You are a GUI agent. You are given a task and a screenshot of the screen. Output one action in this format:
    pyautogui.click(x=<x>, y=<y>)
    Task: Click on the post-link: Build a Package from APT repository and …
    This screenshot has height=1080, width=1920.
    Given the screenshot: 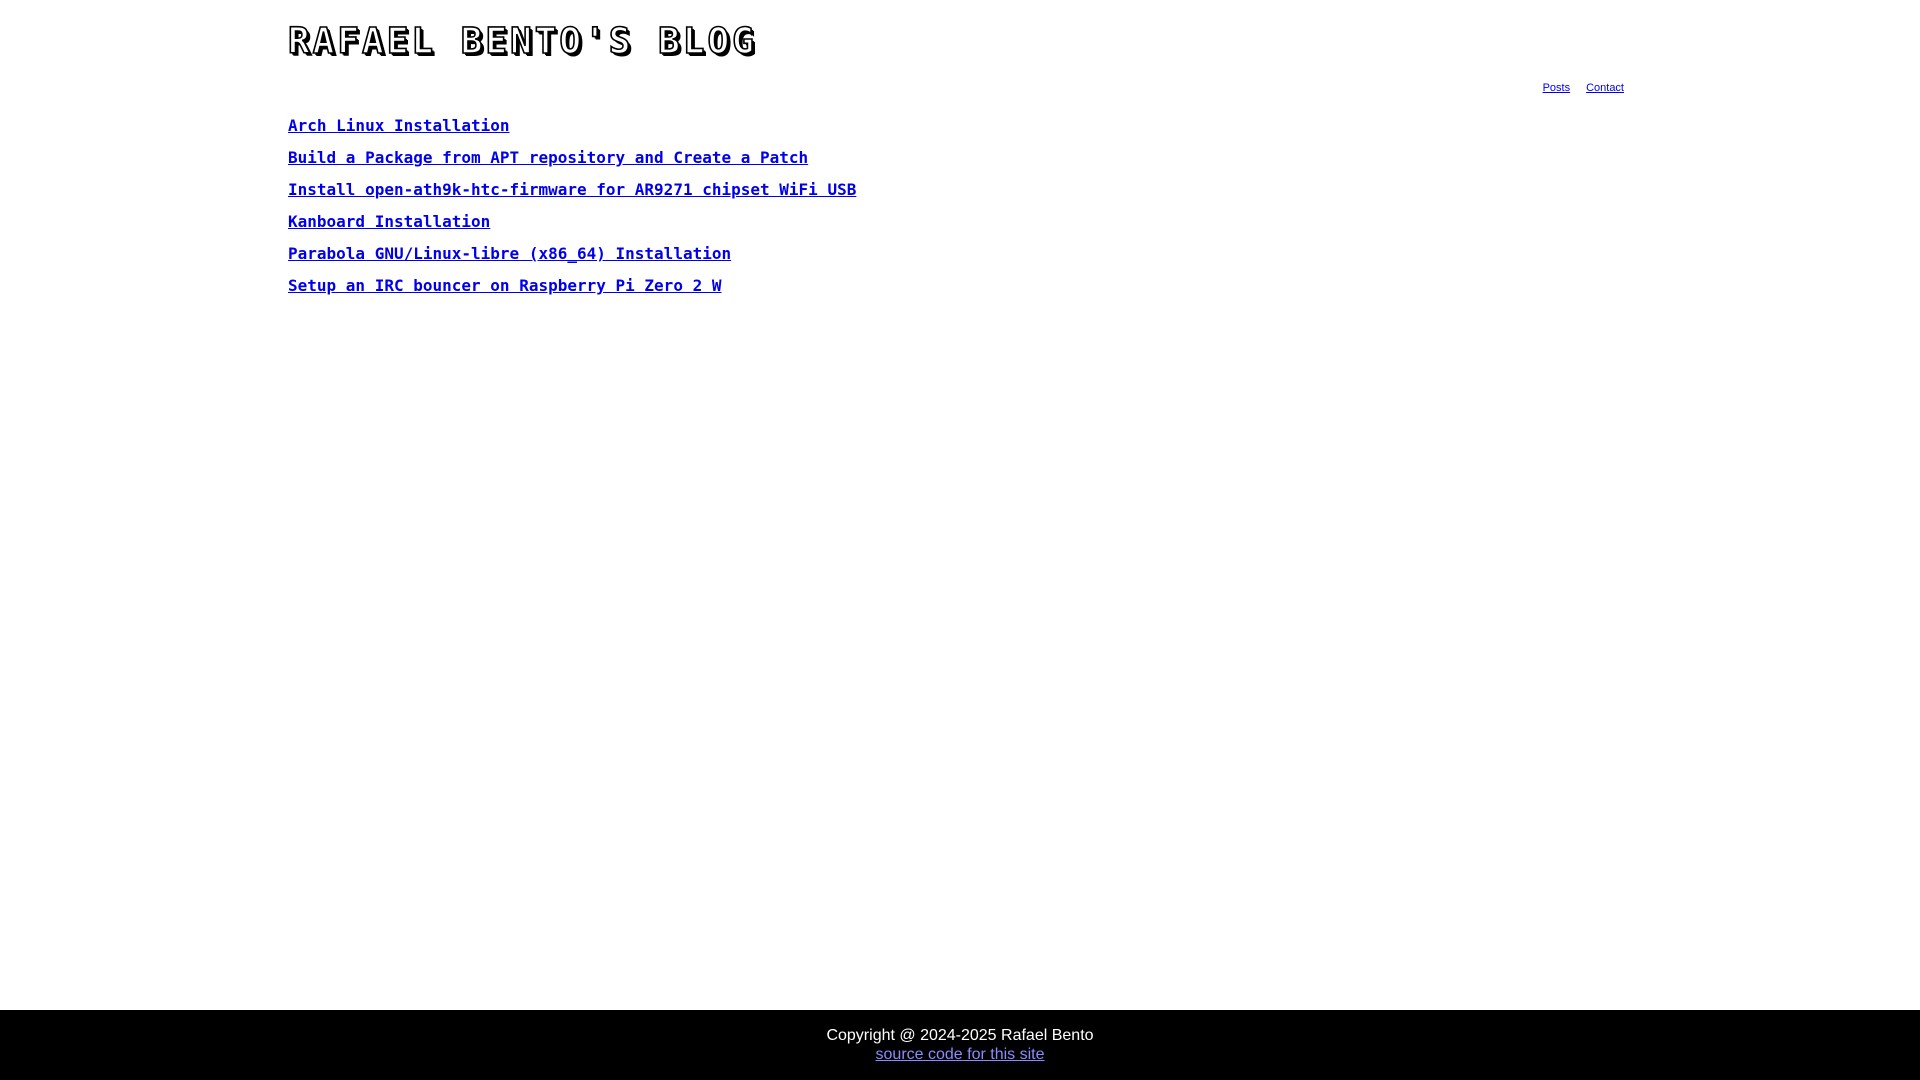 What is the action you would take?
    pyautogui.click(x=548, y=157)
    